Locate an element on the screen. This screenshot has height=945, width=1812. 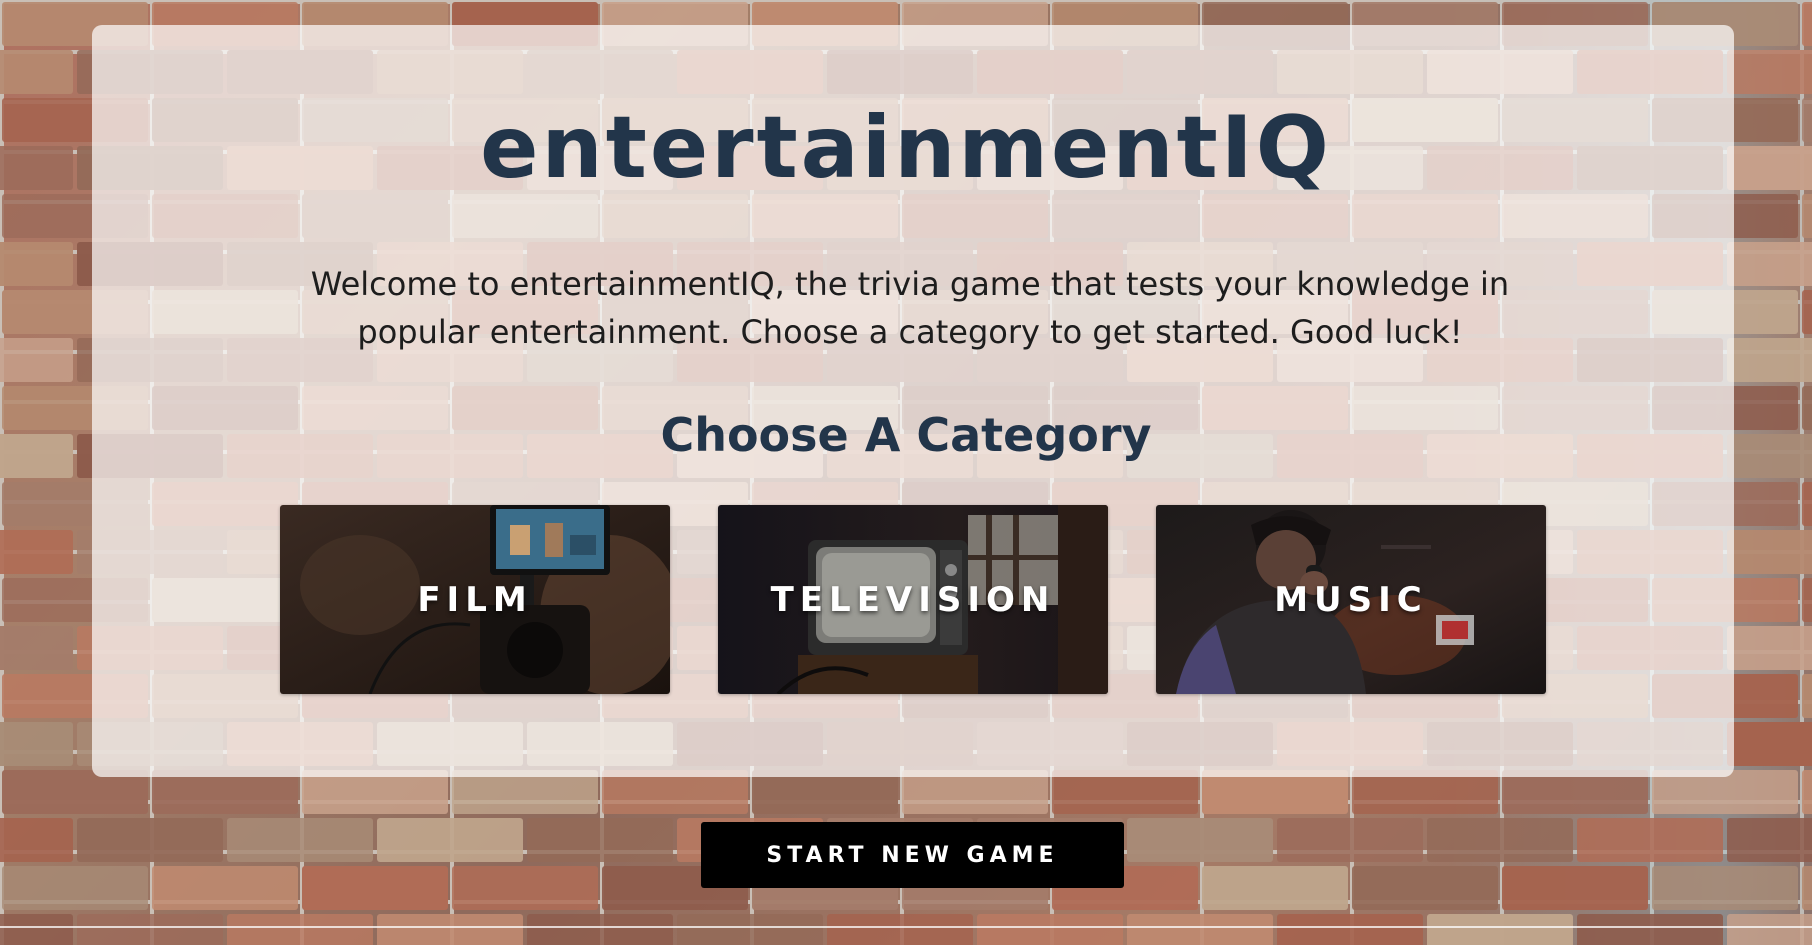
category-card-music: MUSIC is located at coordinates (1351, 599).